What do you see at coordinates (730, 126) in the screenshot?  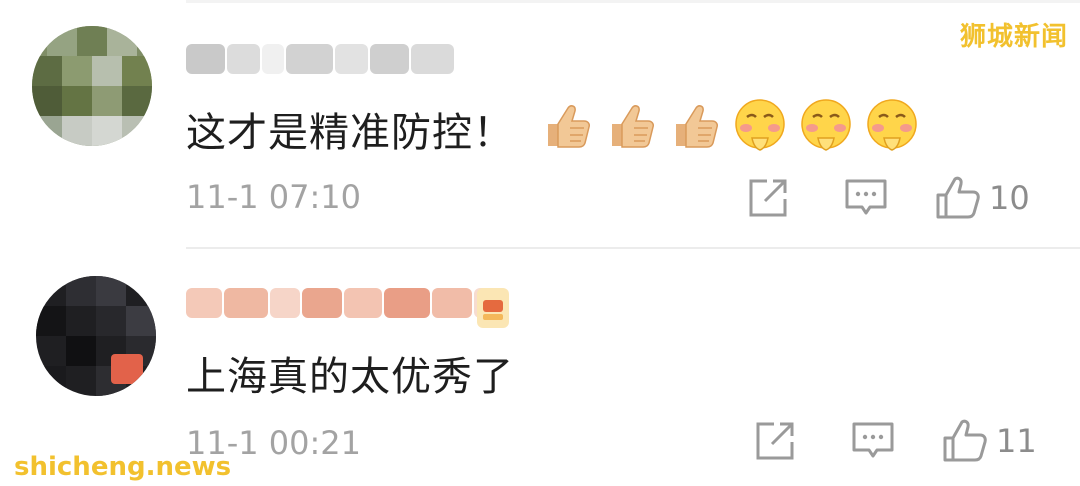 I see `emoji-row` at bounding box center [730, 126].